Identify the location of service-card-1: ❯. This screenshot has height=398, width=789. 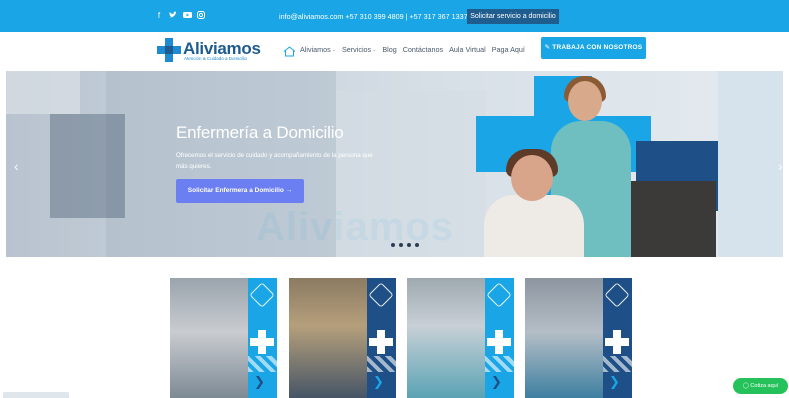
(223, 338).